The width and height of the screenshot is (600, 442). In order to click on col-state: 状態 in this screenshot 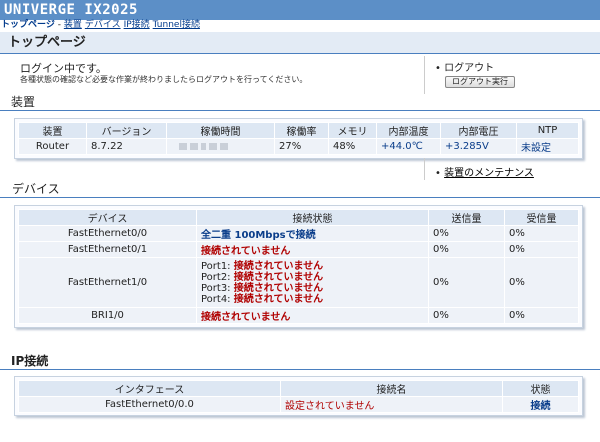, I will do `click(540, 388)`.